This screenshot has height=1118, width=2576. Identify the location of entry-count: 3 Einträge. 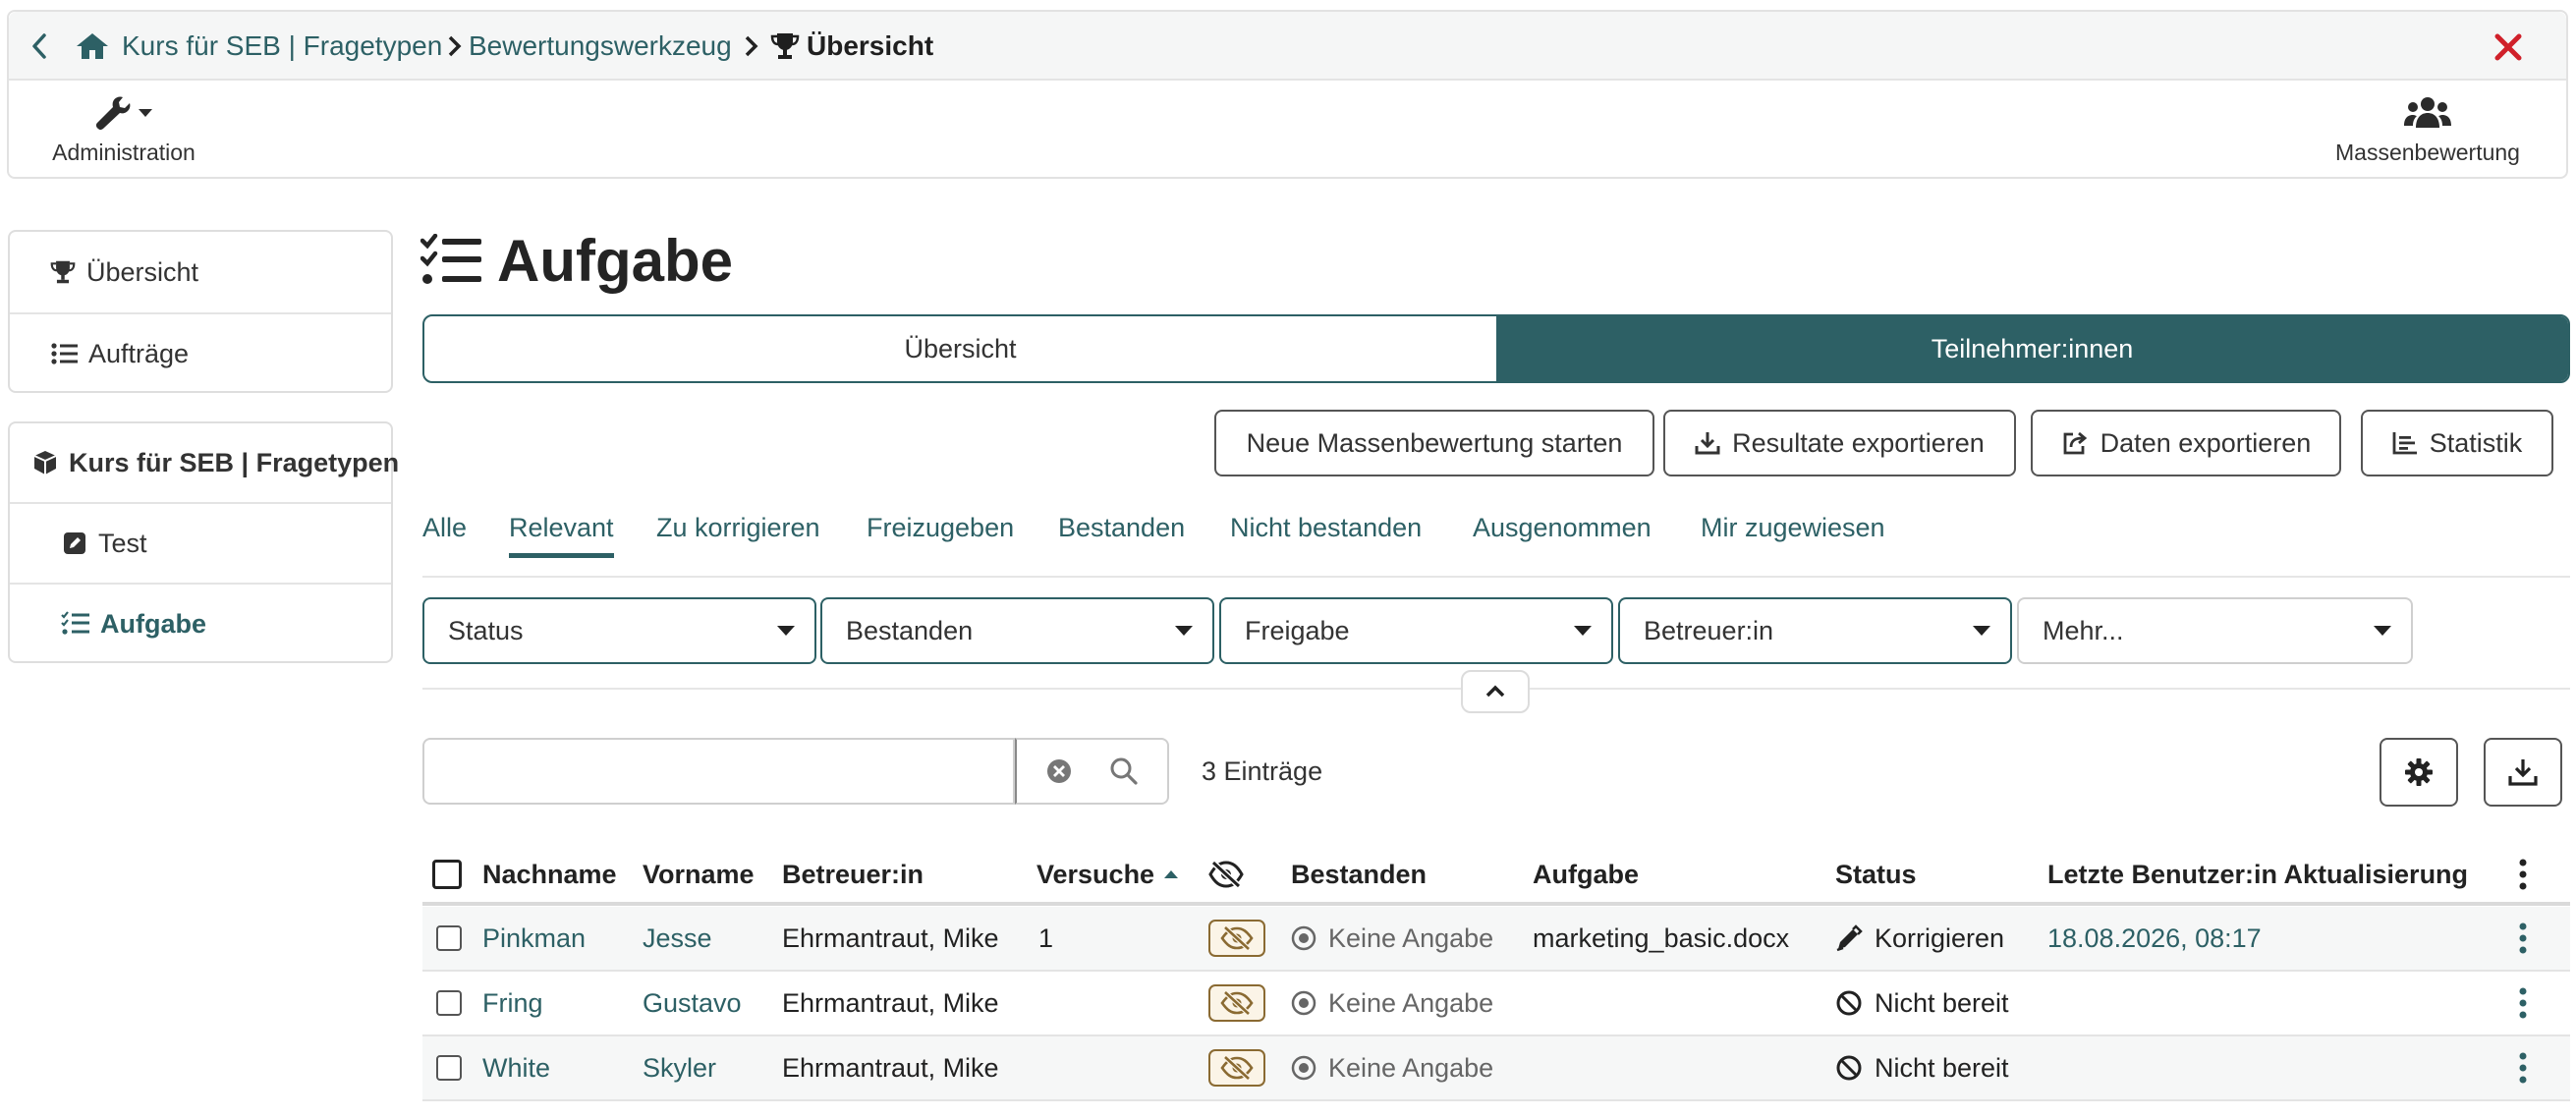
(1262, 770).